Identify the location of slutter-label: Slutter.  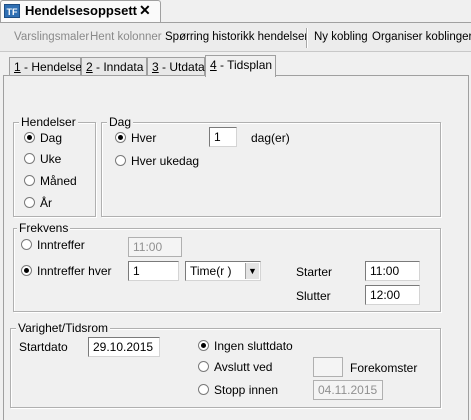
(313, 296).